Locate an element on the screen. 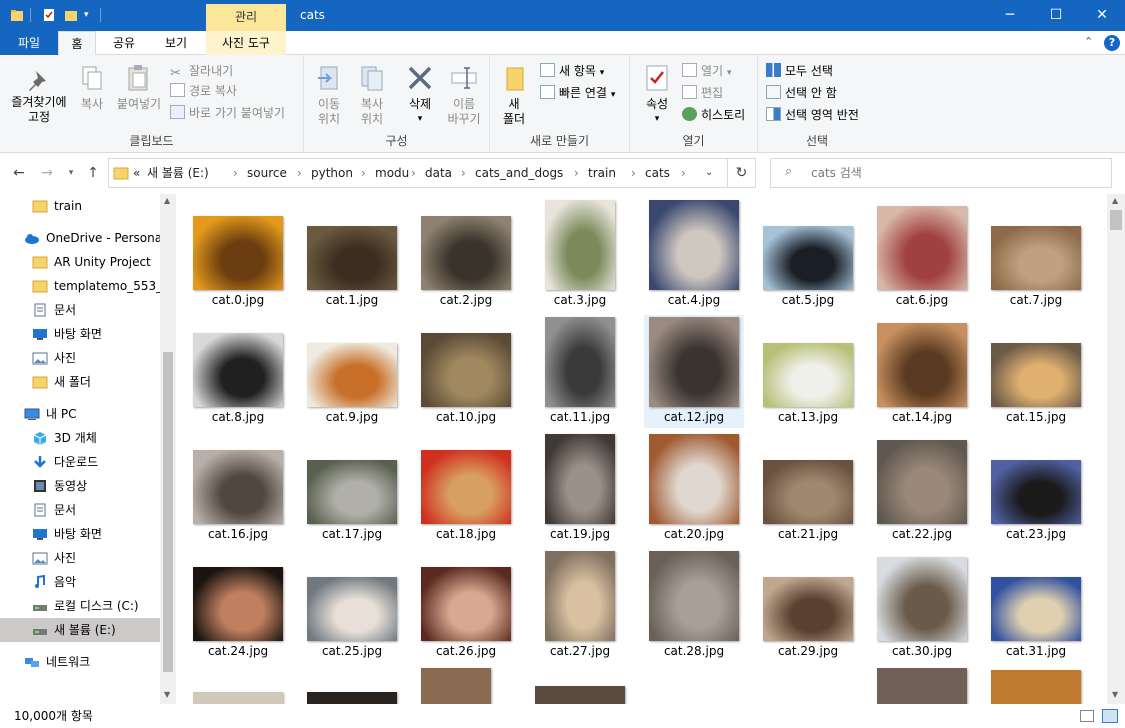  file-item: cat.22.jpg is located at coordinates (922, 488).